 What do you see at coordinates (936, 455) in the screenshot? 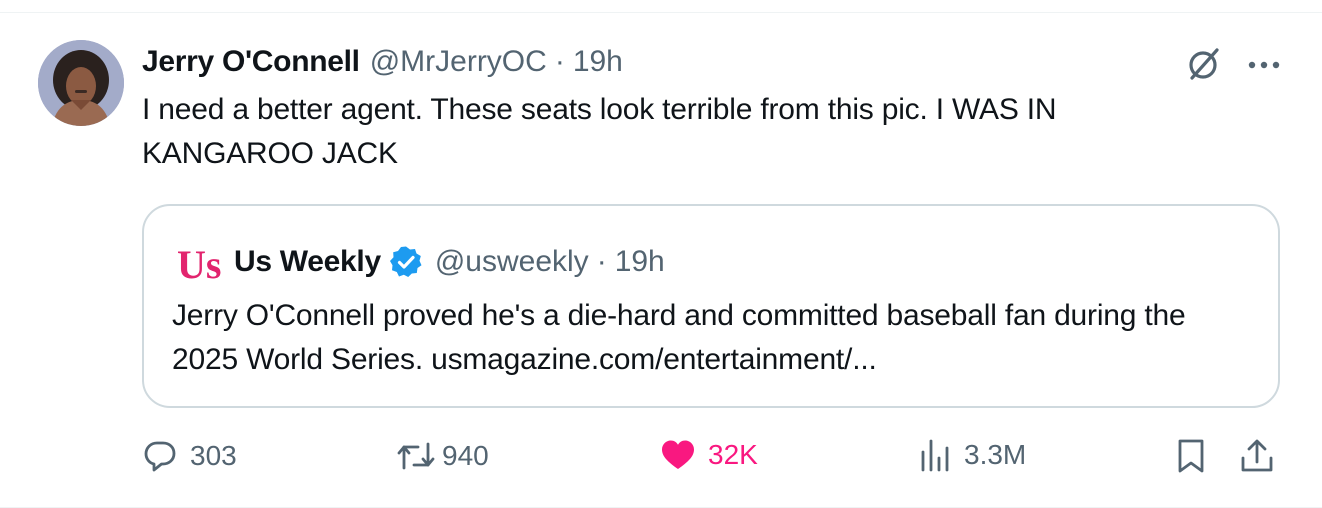
I see `views-icon` at bounding box center [936, 455].